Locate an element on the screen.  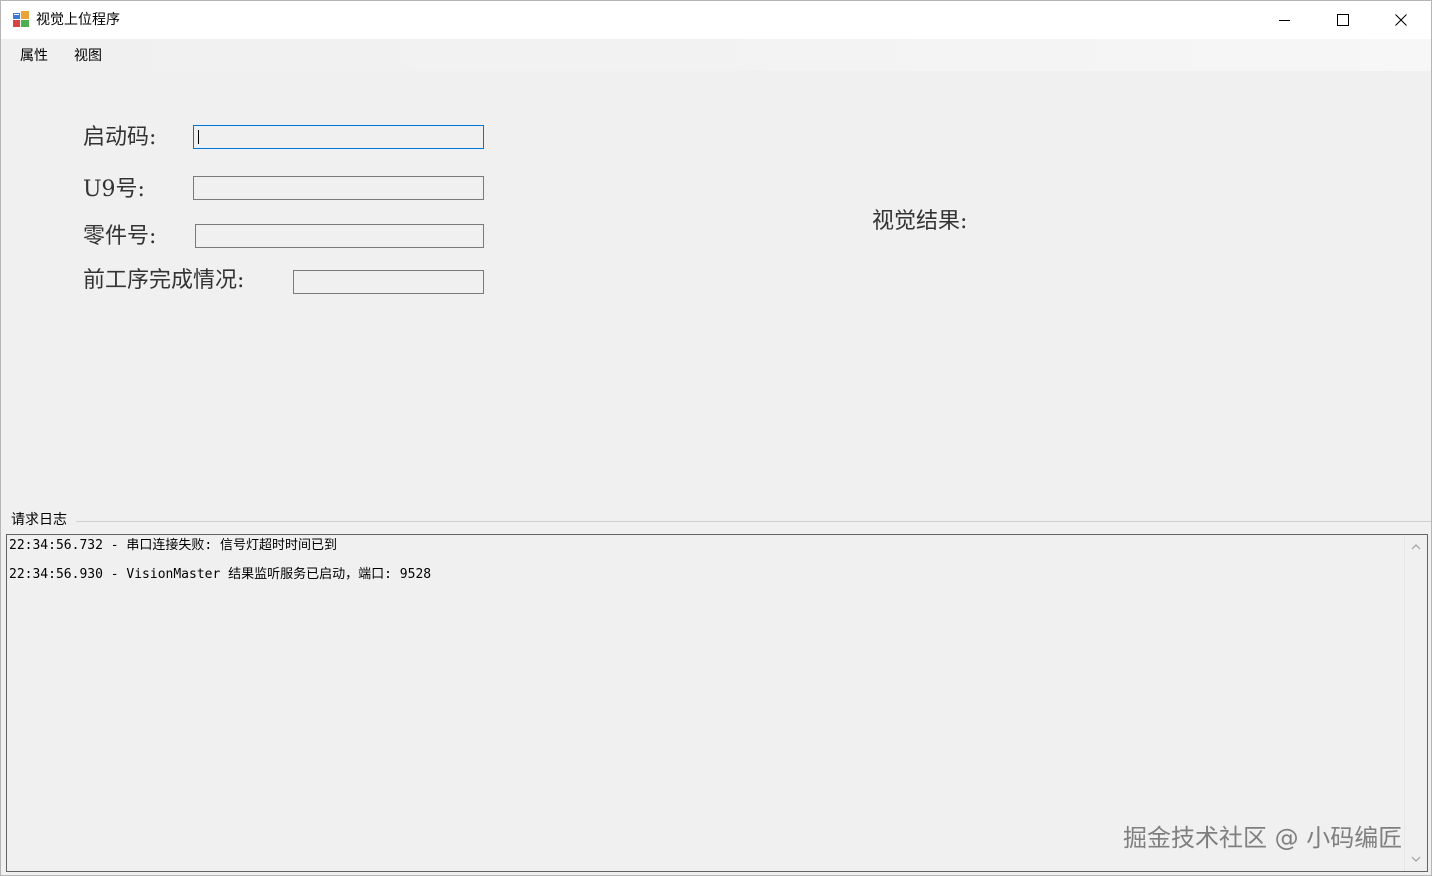
part-number-input is located at coordinates (339, 236).